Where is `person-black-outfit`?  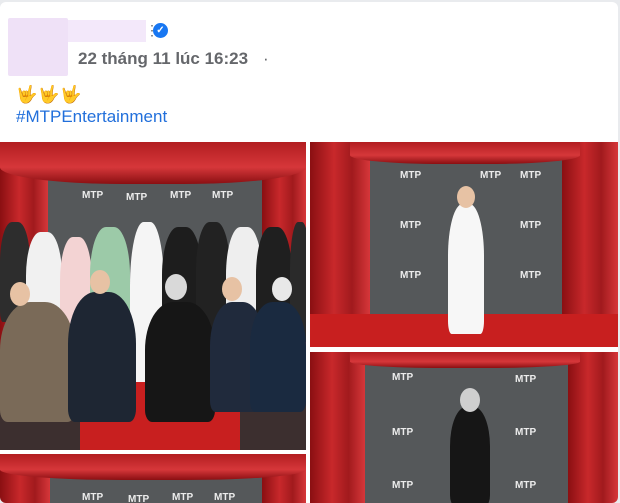 person-black-outfit is located at coordinates (470, 455).